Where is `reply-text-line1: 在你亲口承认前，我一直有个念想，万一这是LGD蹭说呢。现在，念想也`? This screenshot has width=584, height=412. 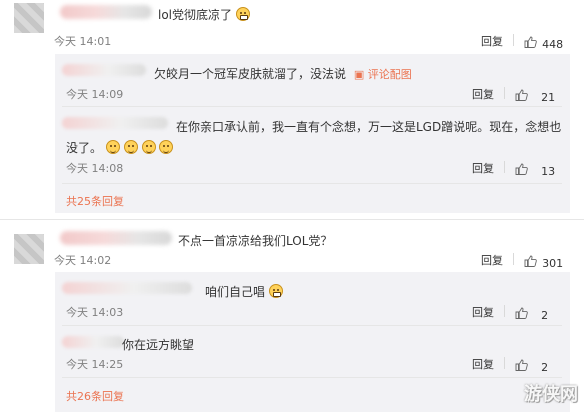
reply-text-line1: 在你亲口承认前，我一直有个念想，万一这是LGD蹭说呢。现在，念想也 is located at coordinates (369, 127).